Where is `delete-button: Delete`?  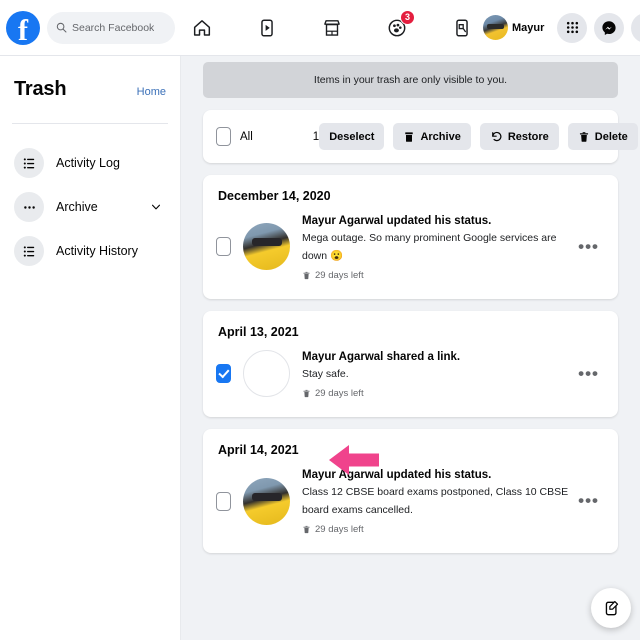 delete-button: Delete is located at coordinates (602, 136).